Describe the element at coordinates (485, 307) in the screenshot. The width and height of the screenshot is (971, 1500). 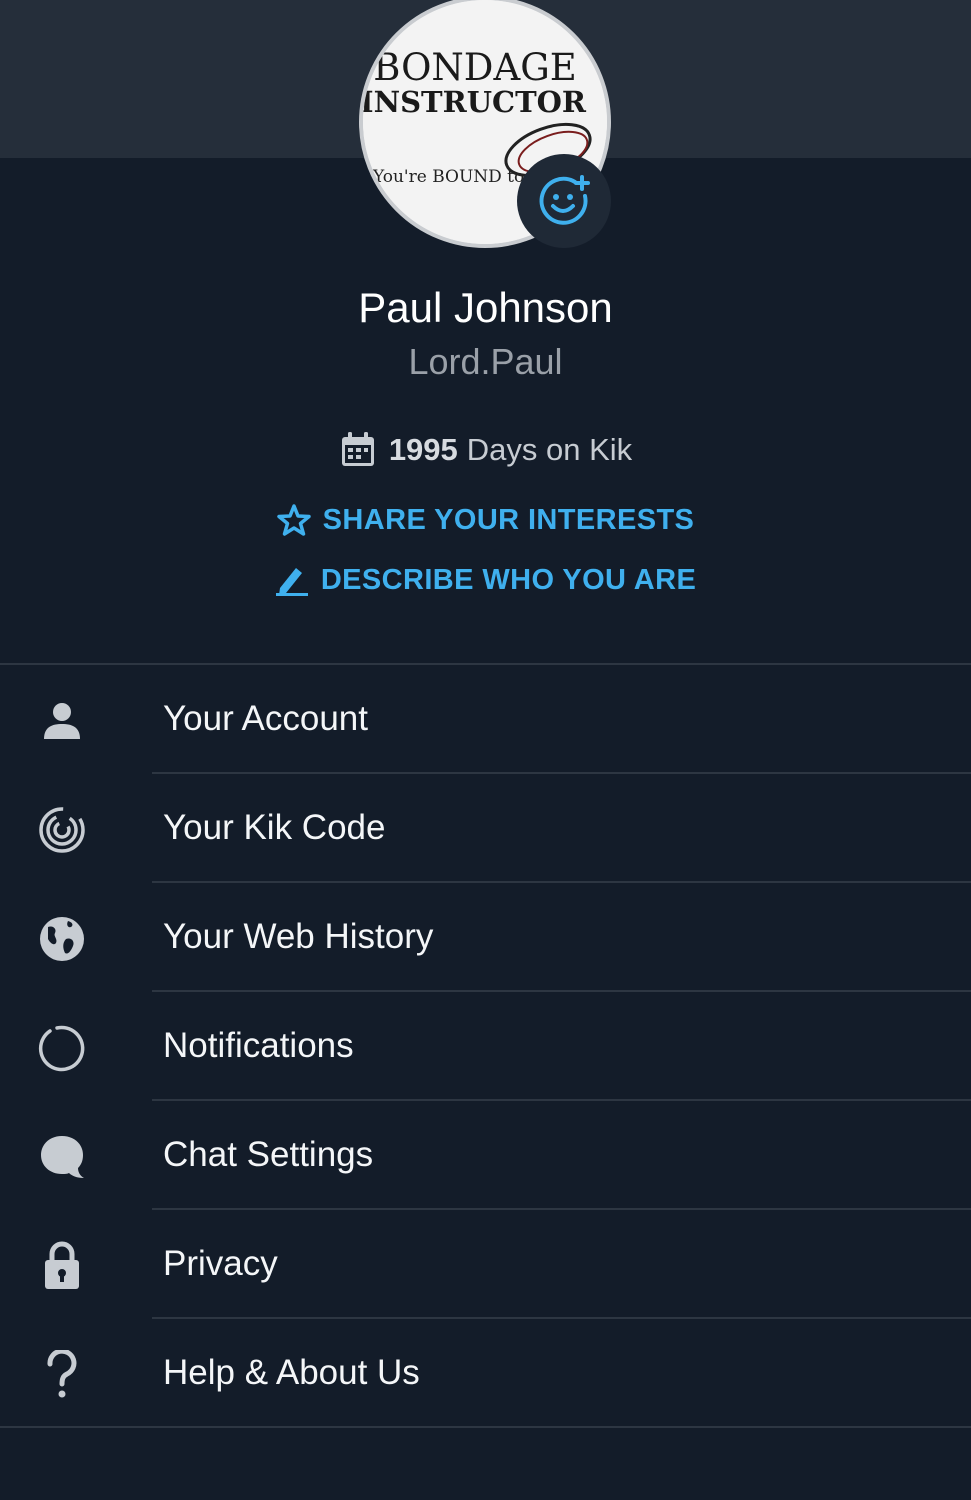
I see `profile-name: Paul Johnson` at that location.